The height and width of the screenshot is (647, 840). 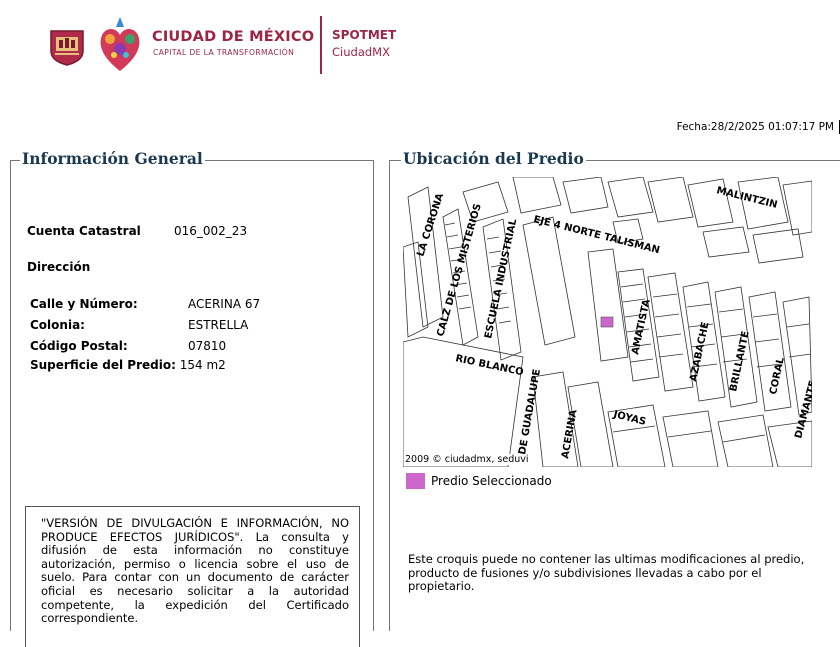 What do you see at coordinates (493, 158) in the screenshot?
I see `location-title: Ubicación del Predio` at bounding box center [493, 158].